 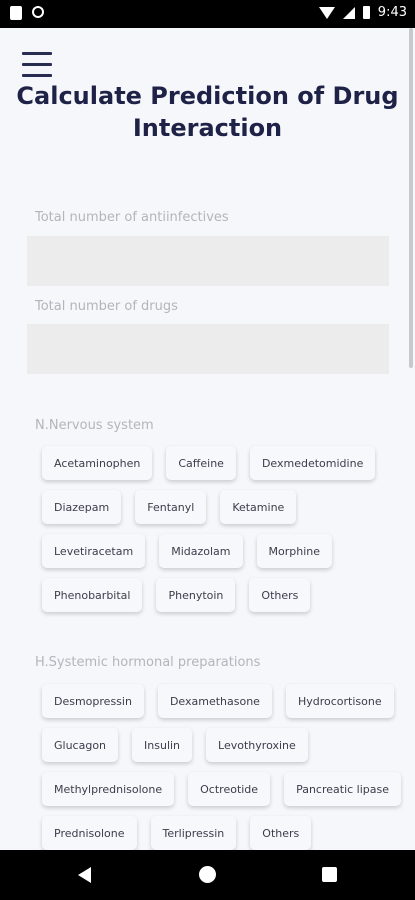 What do you see at coordinates (207, 14) in the screenshot?
I see `status-bar: 9:43` at bounding box center [207, 14].